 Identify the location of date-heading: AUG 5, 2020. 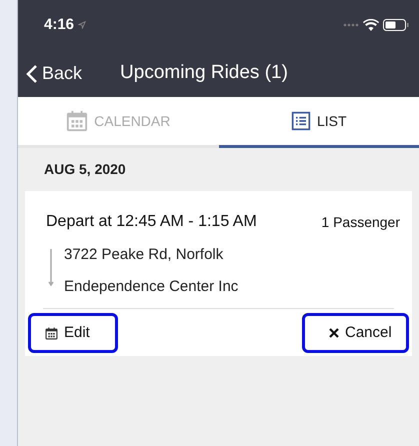
(85, 169).